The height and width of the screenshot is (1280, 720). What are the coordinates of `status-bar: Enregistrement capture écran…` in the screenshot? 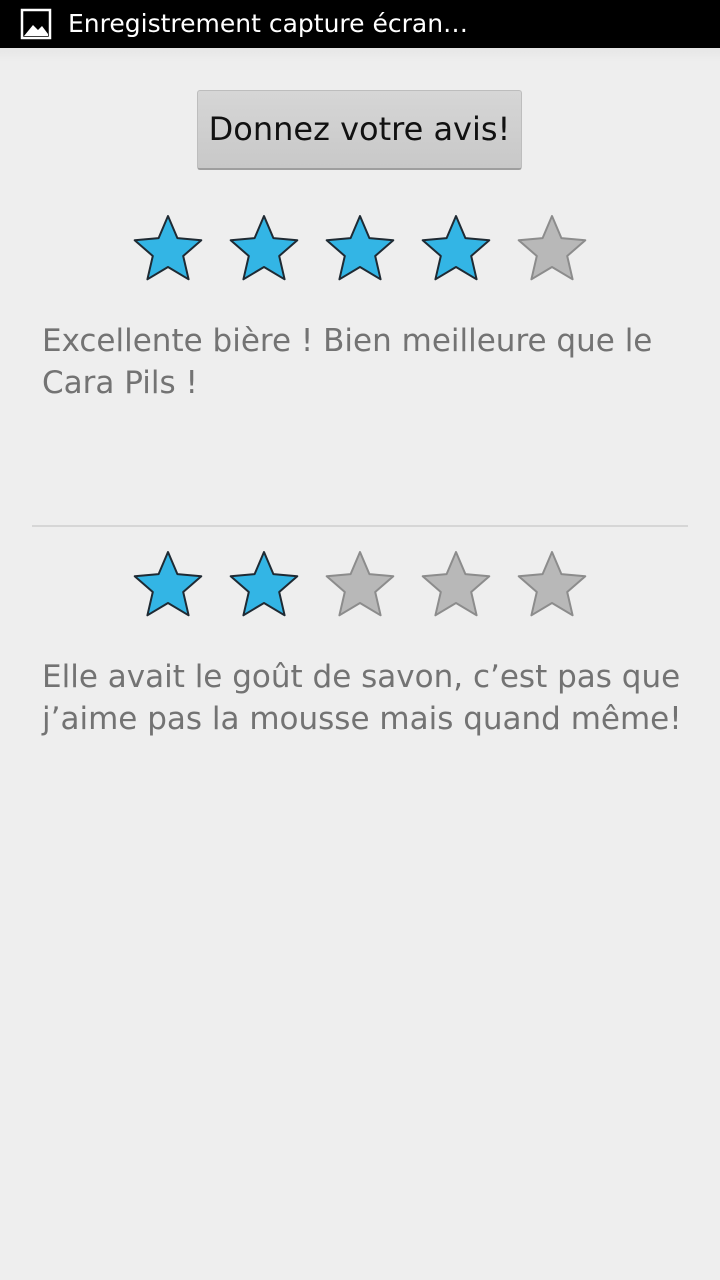 It's located at (360, 24).